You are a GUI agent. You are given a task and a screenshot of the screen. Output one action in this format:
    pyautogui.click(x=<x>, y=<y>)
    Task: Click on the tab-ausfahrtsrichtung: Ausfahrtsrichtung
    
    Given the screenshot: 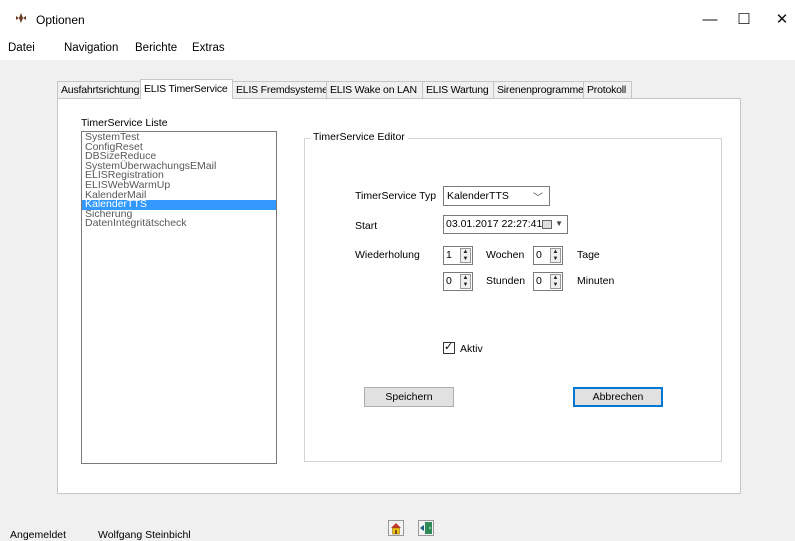 What is the action you would take?
    pyautogui.click(x=99, y=89)
    